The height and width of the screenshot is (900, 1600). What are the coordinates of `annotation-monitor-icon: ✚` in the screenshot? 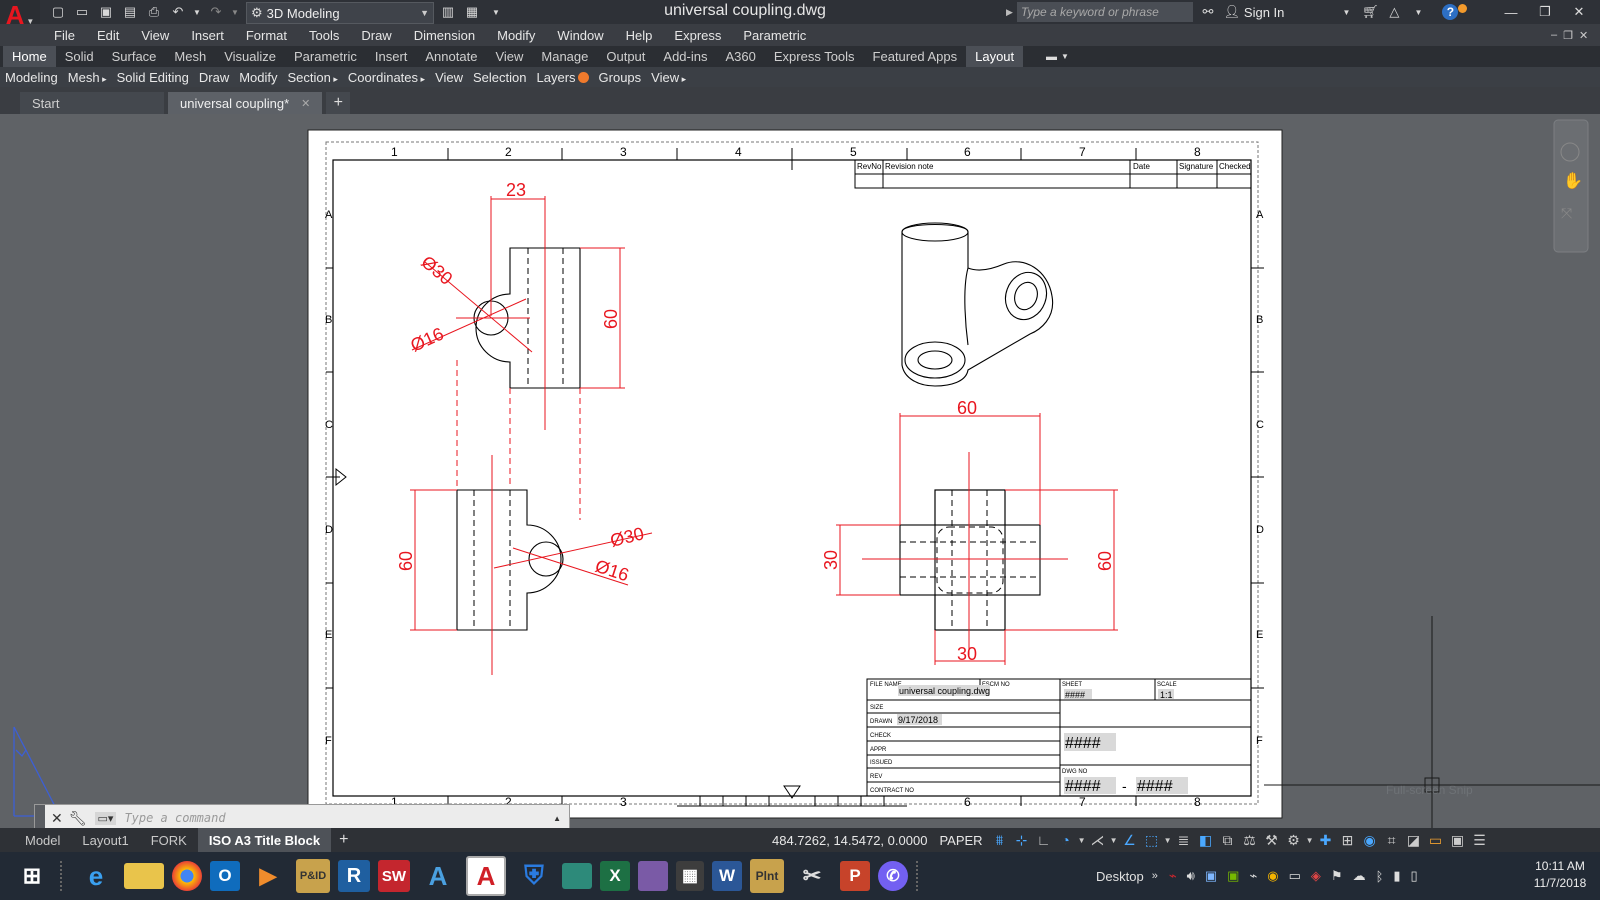 It's located at (1326, 840).